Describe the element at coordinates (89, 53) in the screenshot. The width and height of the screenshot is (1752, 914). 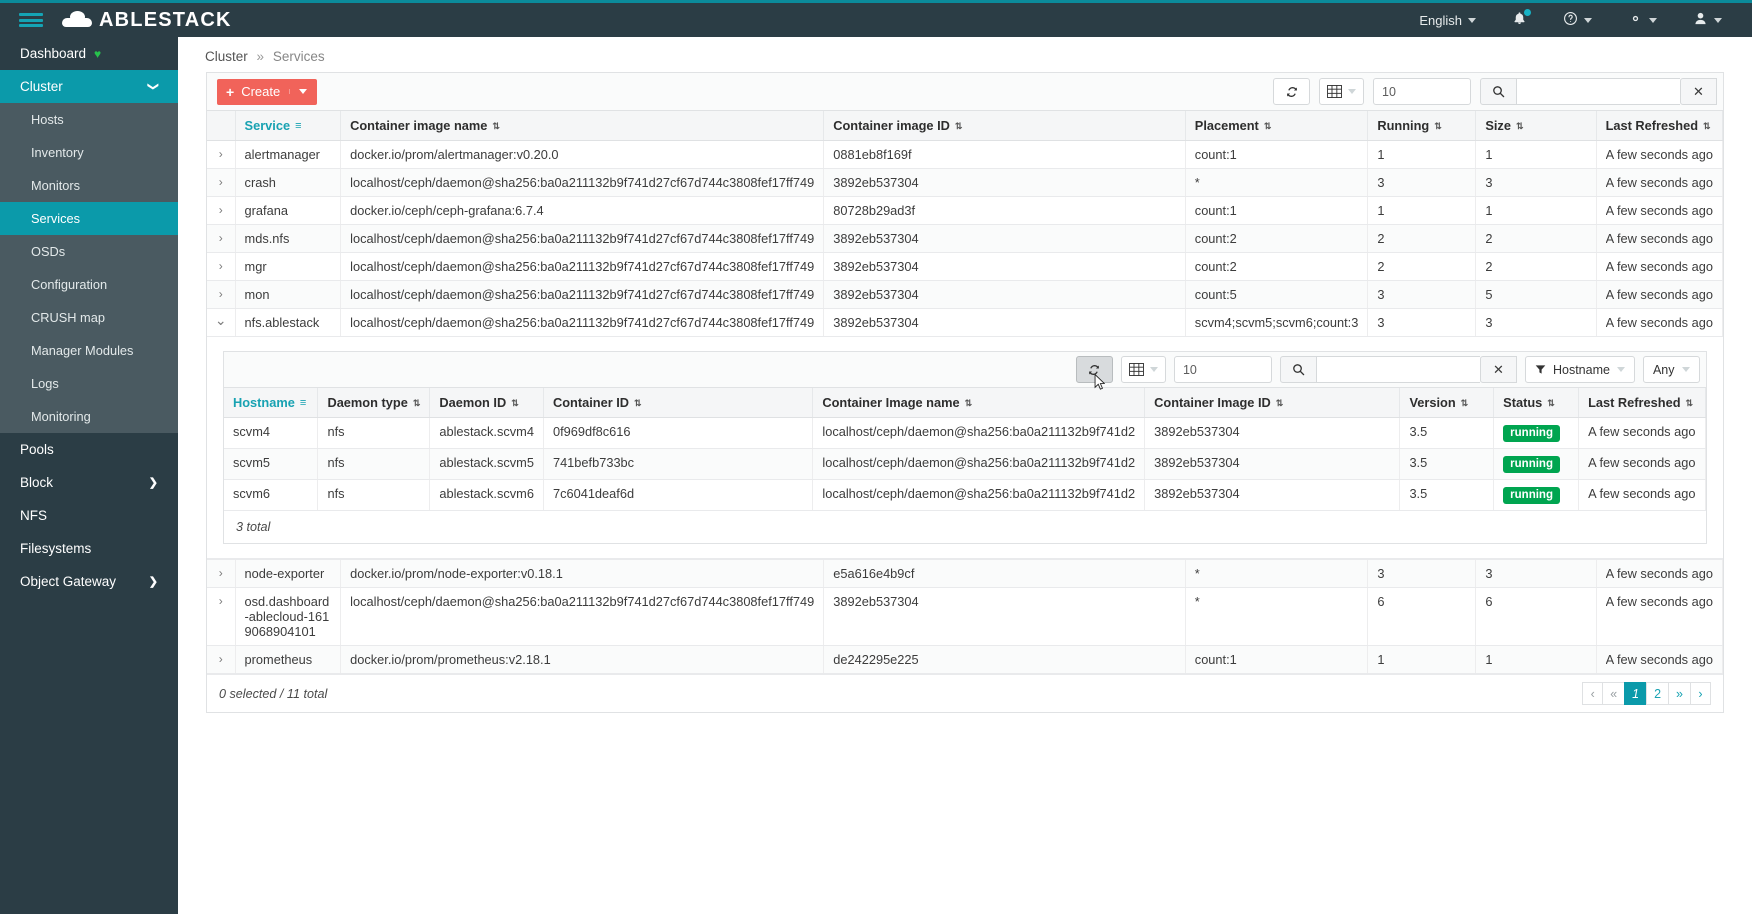
I see `sidebar-item-dashboard: Dashboard ♥` at that location.